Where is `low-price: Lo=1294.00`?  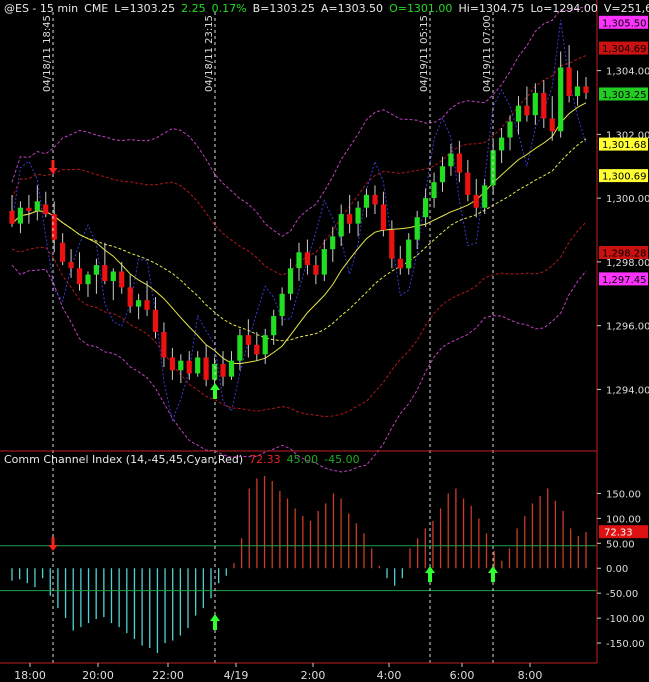 low-price: Lo=1294.00 is located at coordinates (564, 8).